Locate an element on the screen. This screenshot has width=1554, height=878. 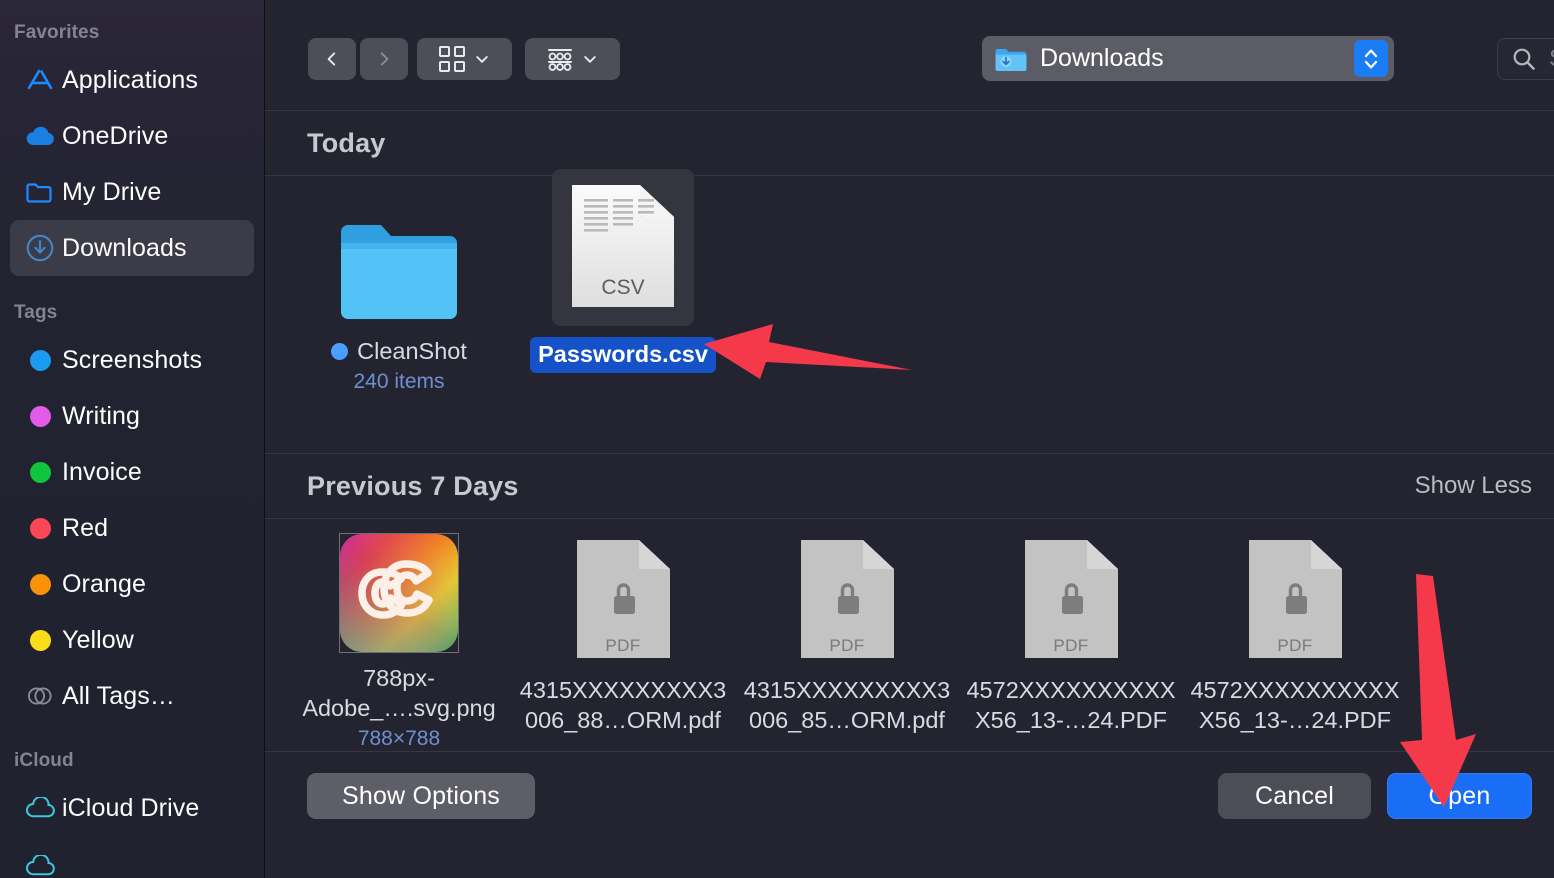
open-button: Open is located at coordinates (1459, 796).